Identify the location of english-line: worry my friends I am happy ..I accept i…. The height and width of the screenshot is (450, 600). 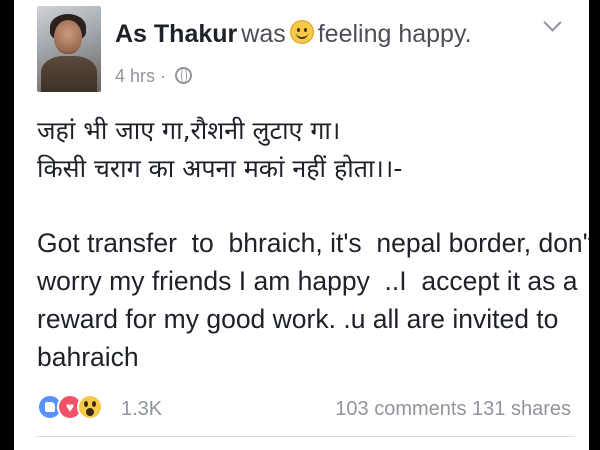
(307, 281).